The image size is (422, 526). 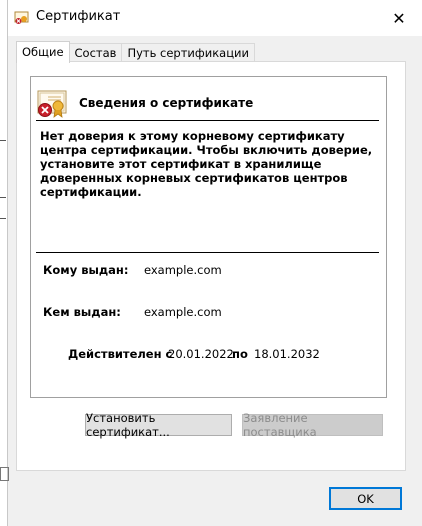 What do you see at coordinates (207, 120) in the screenshot?
I see `divider-top` at bounding box center [207, 120].